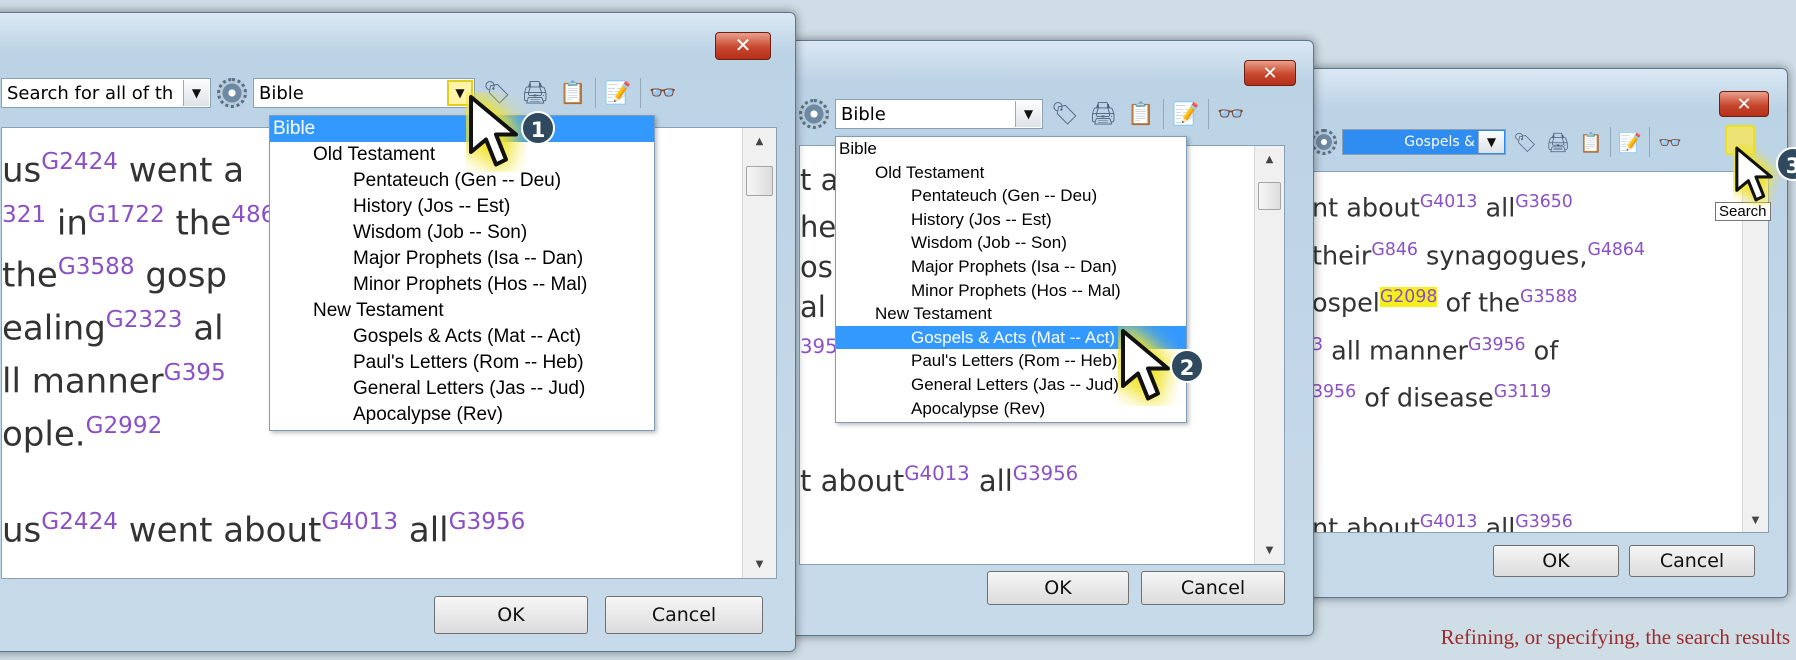 Image resolution: width=1796 pixels, height=660 pixels. What do you see at coordinates (126, 215) in the screenshot?
I see `strongs-number-link: G1722` at bounding box center [126, 215].